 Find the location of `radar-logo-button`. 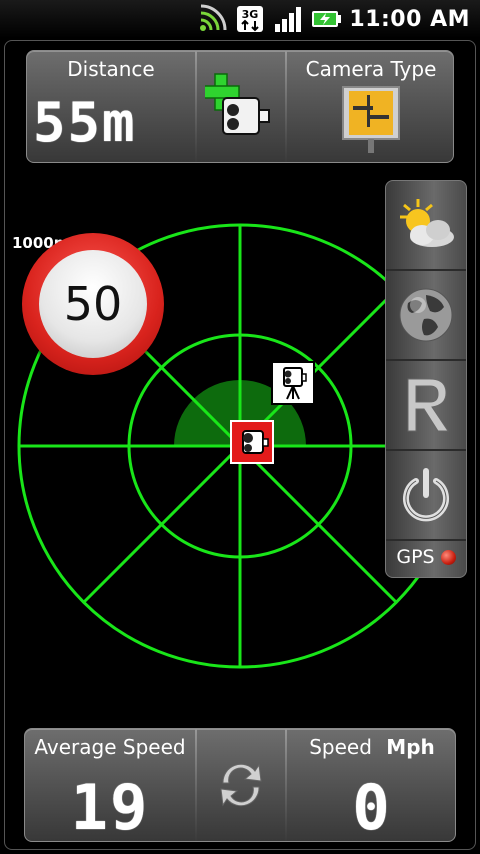

radar-logo-button is located at coordinates (426, 406).